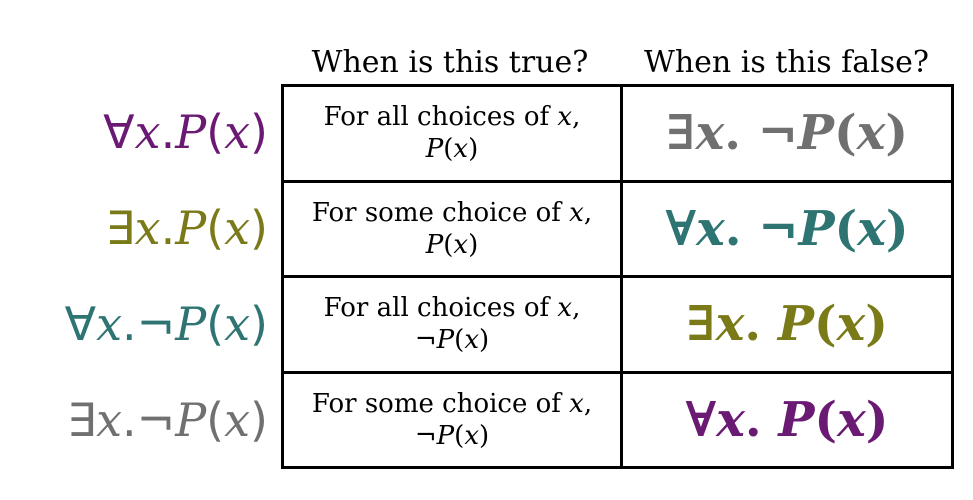 This screenshot has width=973, height=500. Describe the element at coordinates (787, 419) in the screenshot. I see `false-condition-cell: ∀x. P(x)` at that location.